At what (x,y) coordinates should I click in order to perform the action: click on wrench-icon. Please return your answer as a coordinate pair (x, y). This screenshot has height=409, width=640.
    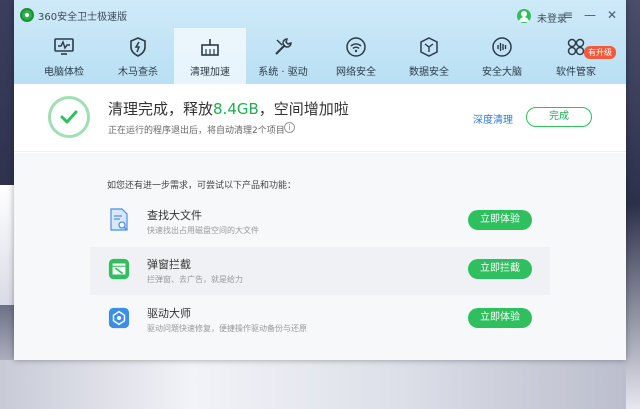
    Looking at the image, I should click on (283, 46).